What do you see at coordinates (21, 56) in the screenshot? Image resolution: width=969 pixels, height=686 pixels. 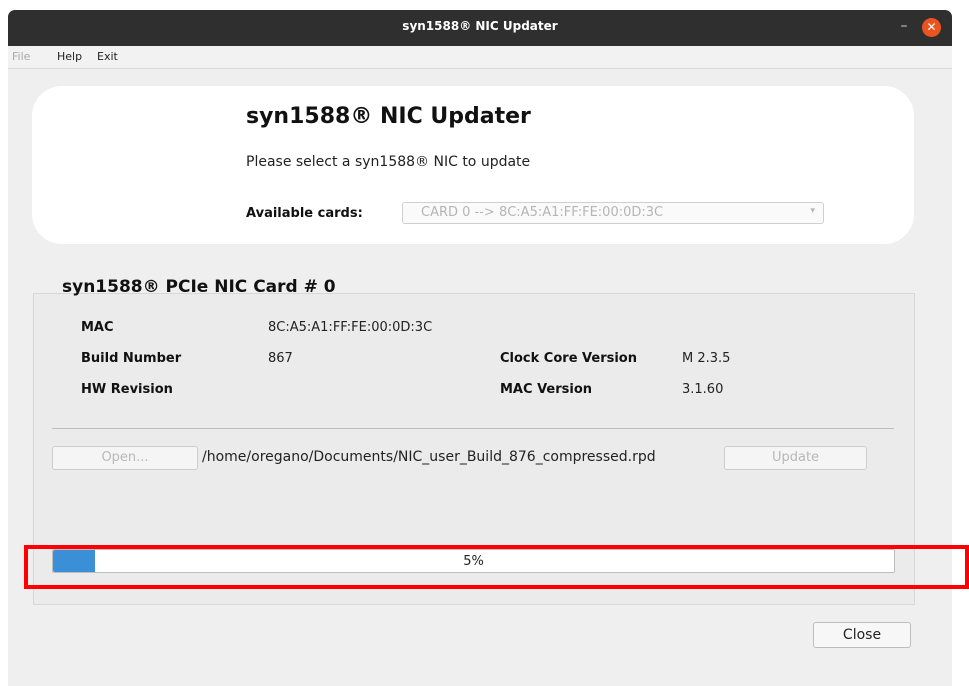 I see `menu-file: File` at bounding box center [21, 56].